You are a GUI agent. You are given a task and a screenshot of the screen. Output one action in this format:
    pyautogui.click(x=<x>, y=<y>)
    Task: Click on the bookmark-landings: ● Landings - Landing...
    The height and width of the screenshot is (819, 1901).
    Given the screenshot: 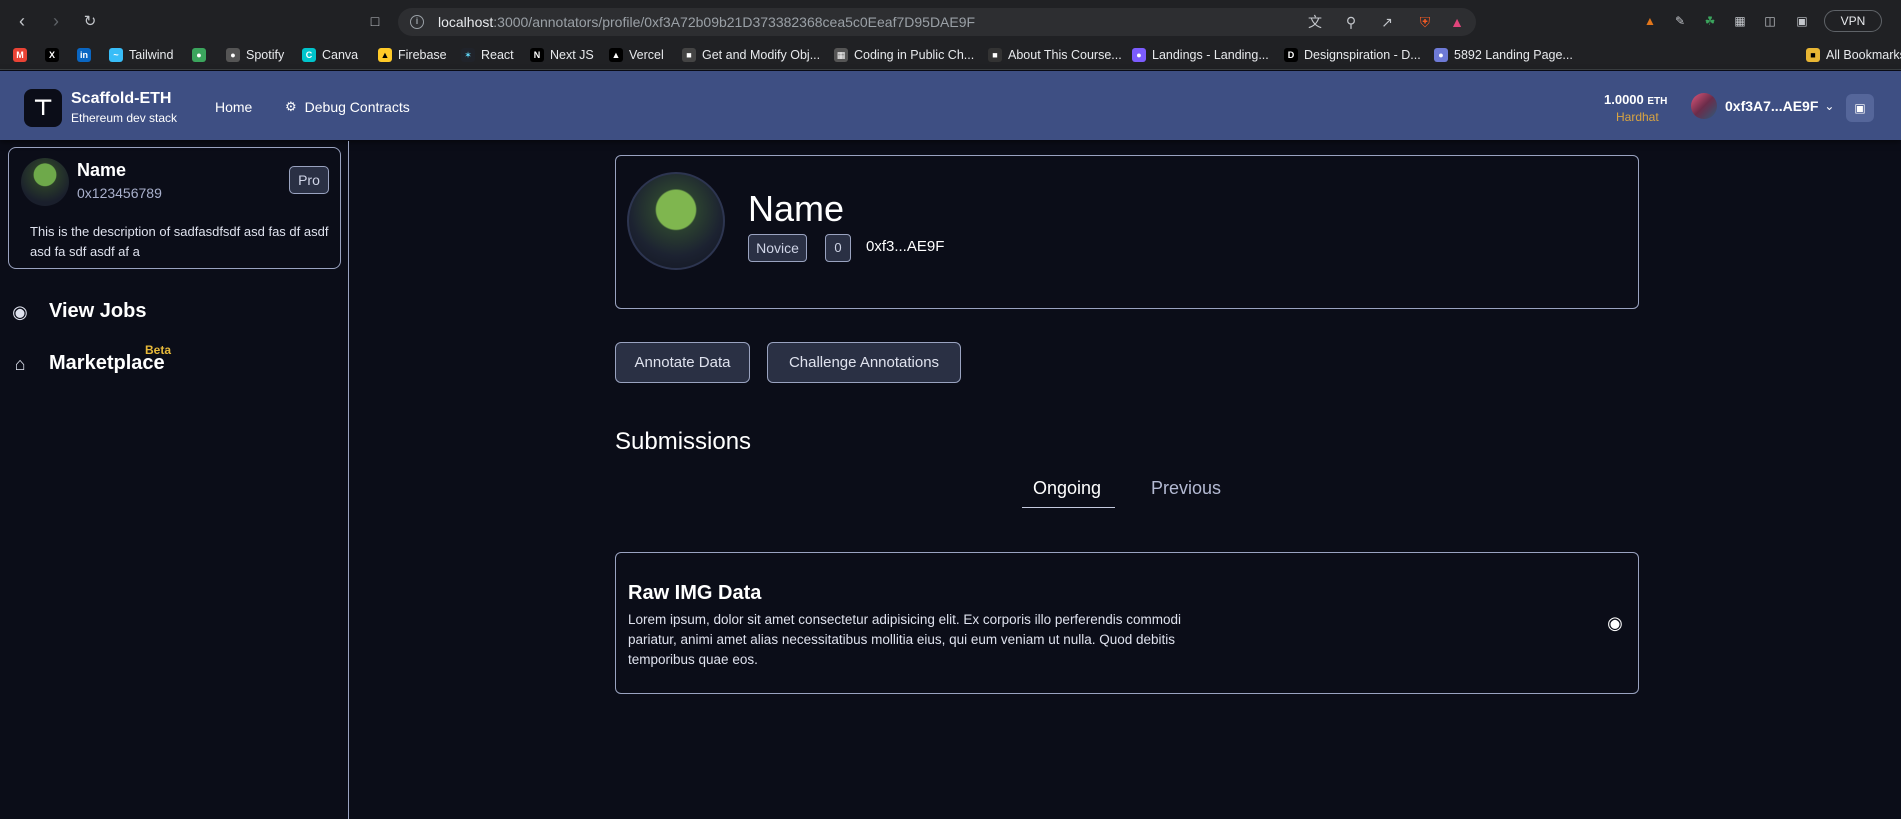 What is the action you would take?
    pyautogui.click(x=1200, y=55)
    